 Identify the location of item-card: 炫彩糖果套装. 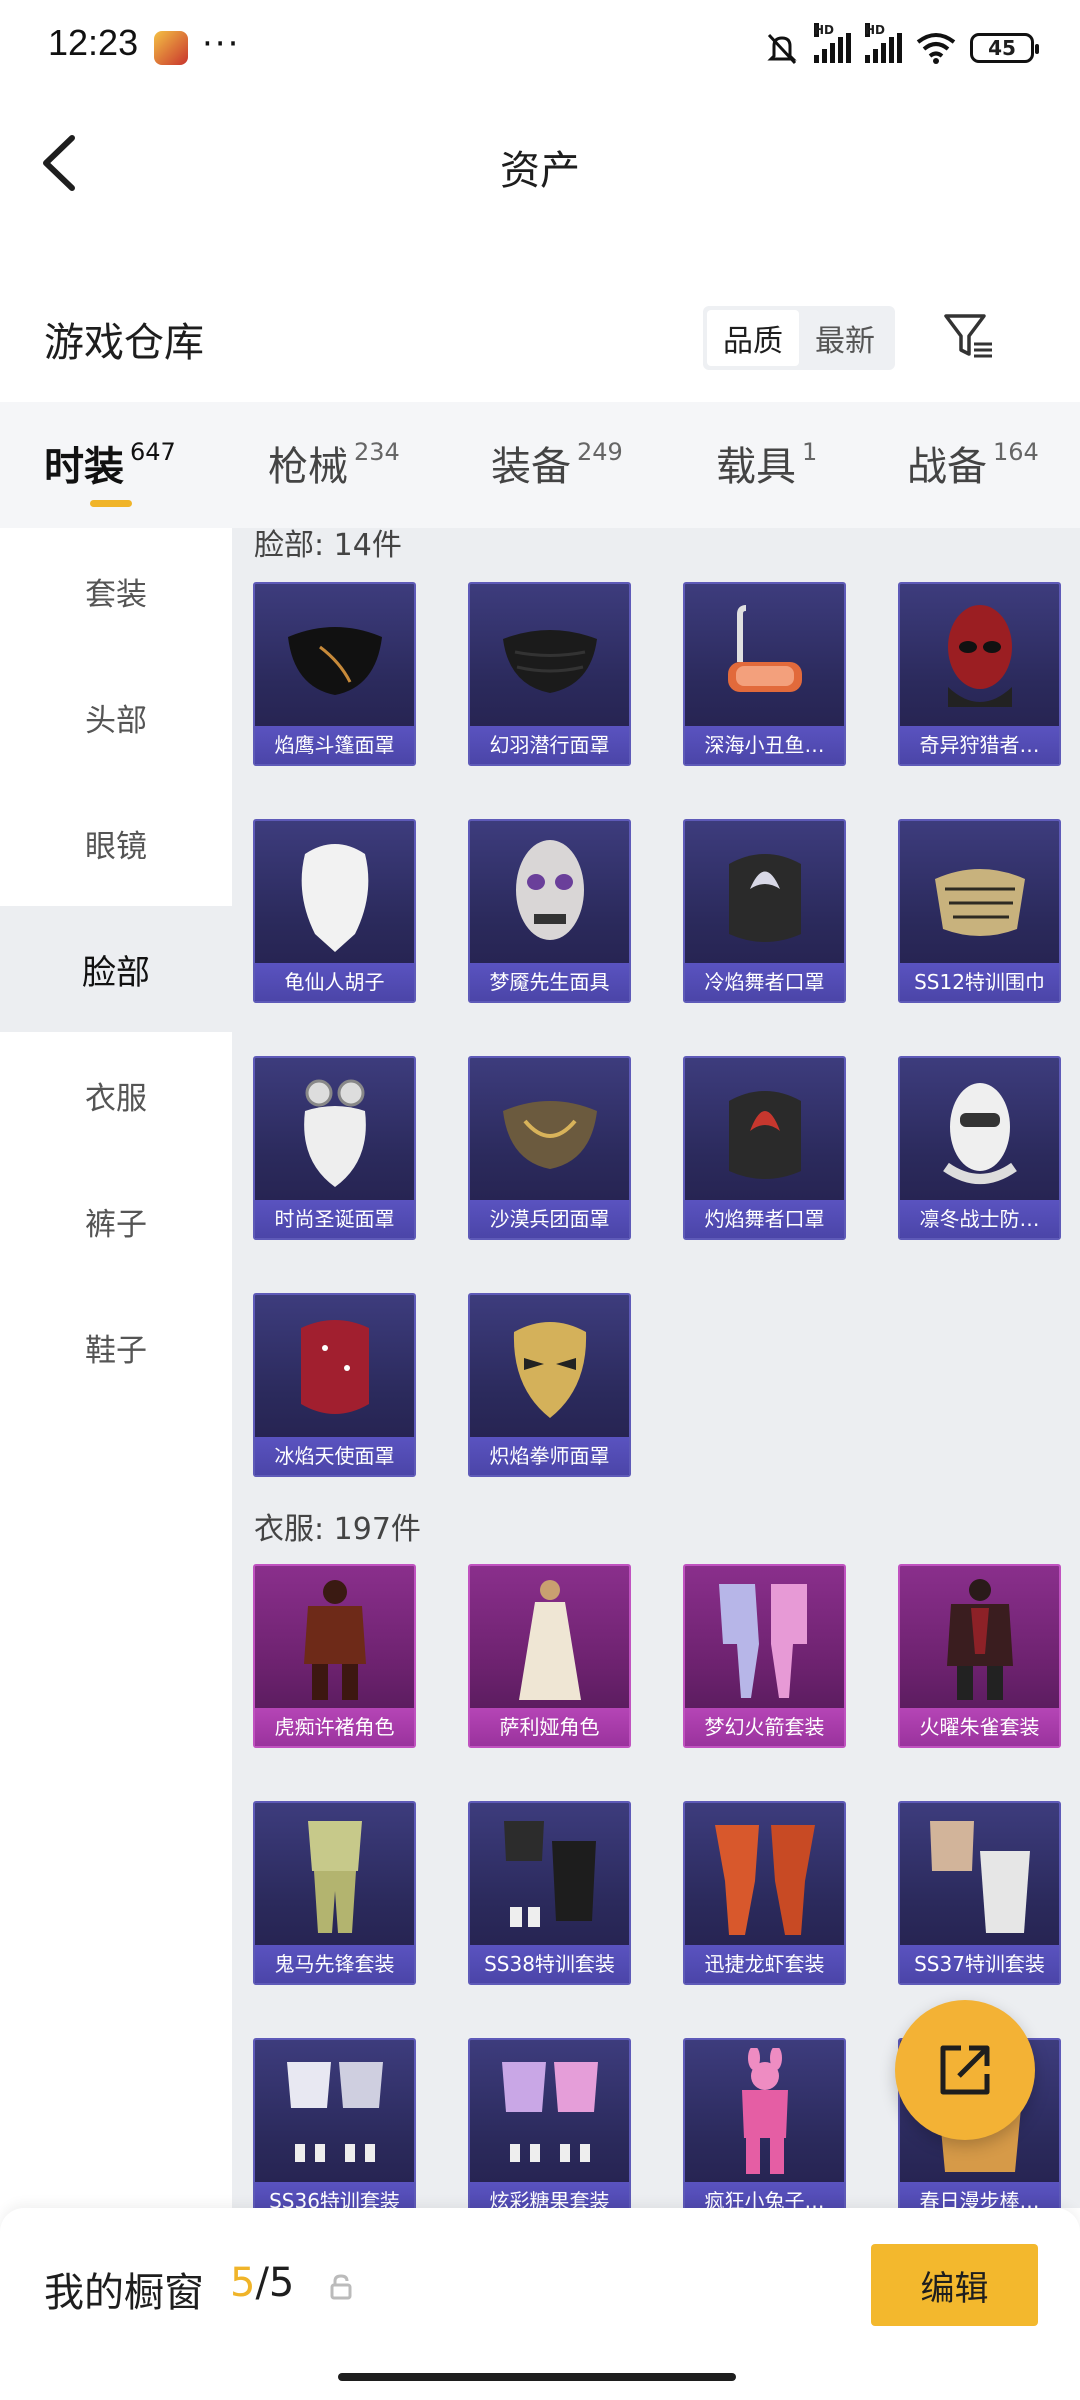
(549, 2123).